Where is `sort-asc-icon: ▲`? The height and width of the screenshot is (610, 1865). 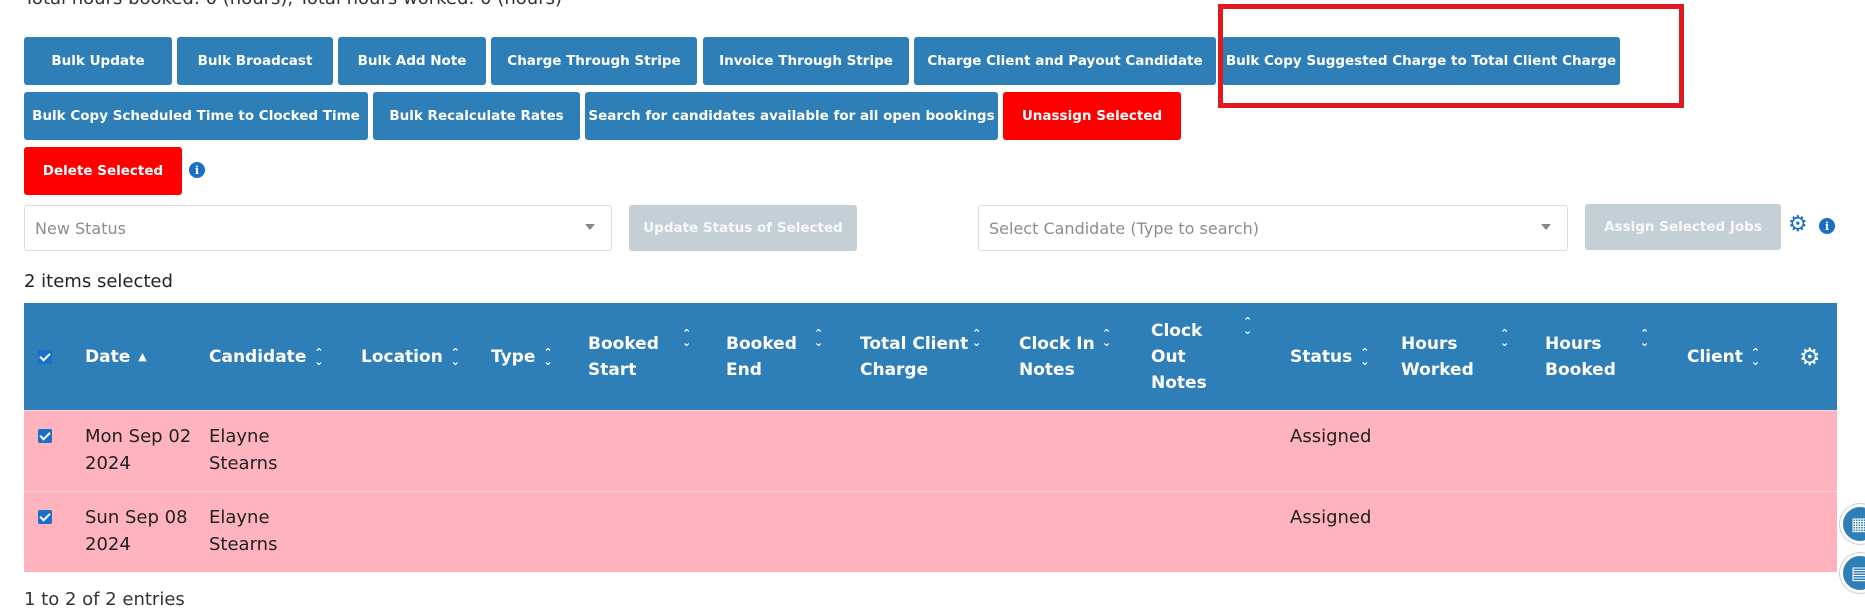
sort-asc-icon: ▲ is located at coordinates (142, 356).